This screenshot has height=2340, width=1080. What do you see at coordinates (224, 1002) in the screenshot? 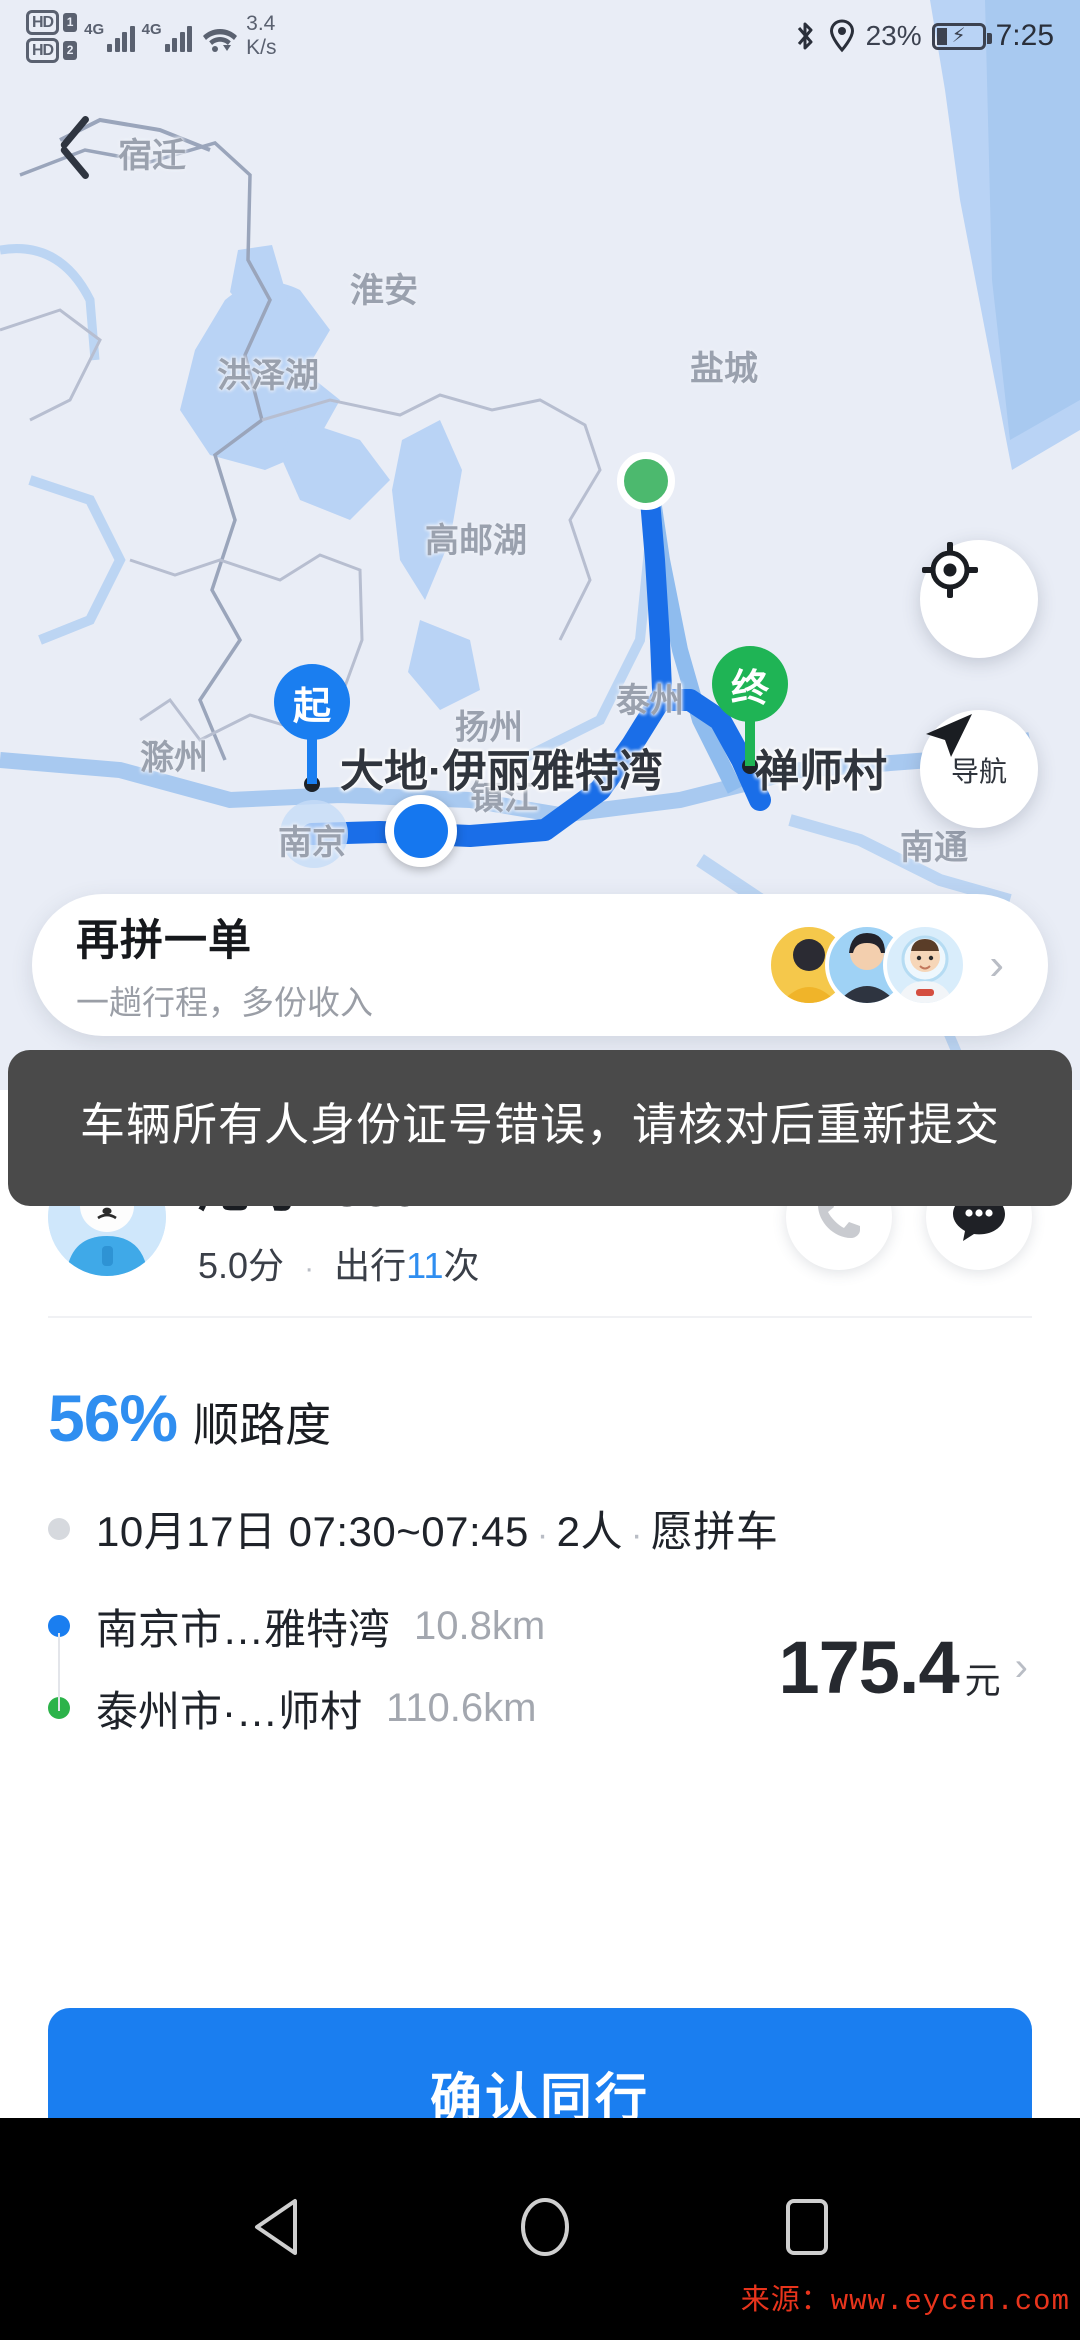
I see `promo-subtitle: 一趟行程，多份收入` at bounding box center [224, 1002].